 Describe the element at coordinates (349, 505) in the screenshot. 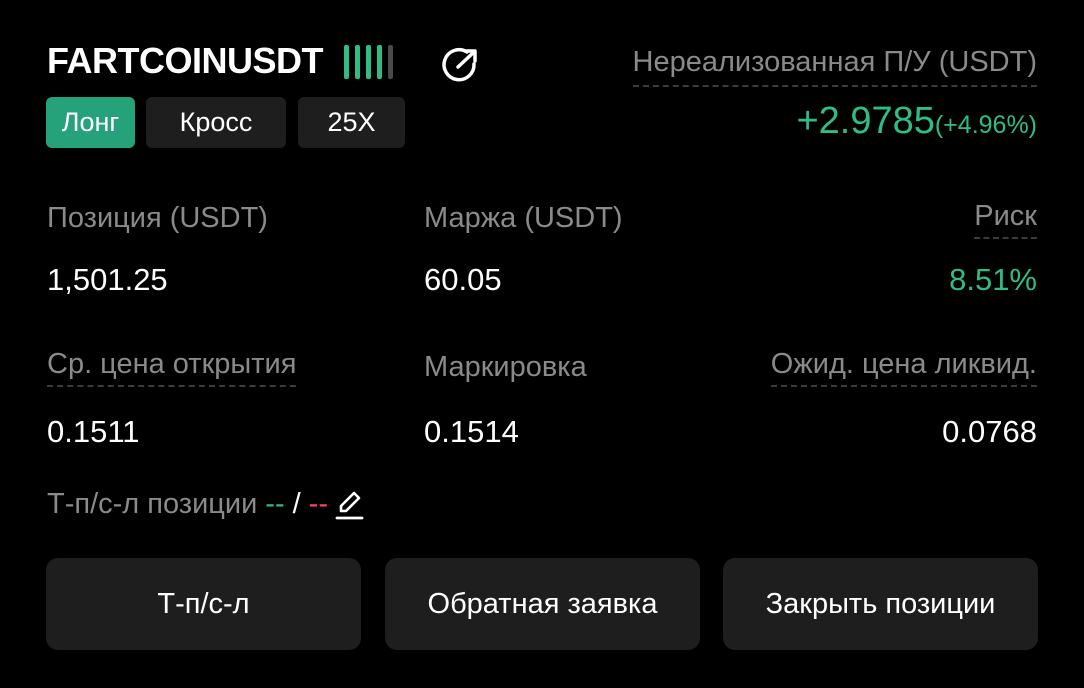

I see `edit-pencil-icon` at that location.